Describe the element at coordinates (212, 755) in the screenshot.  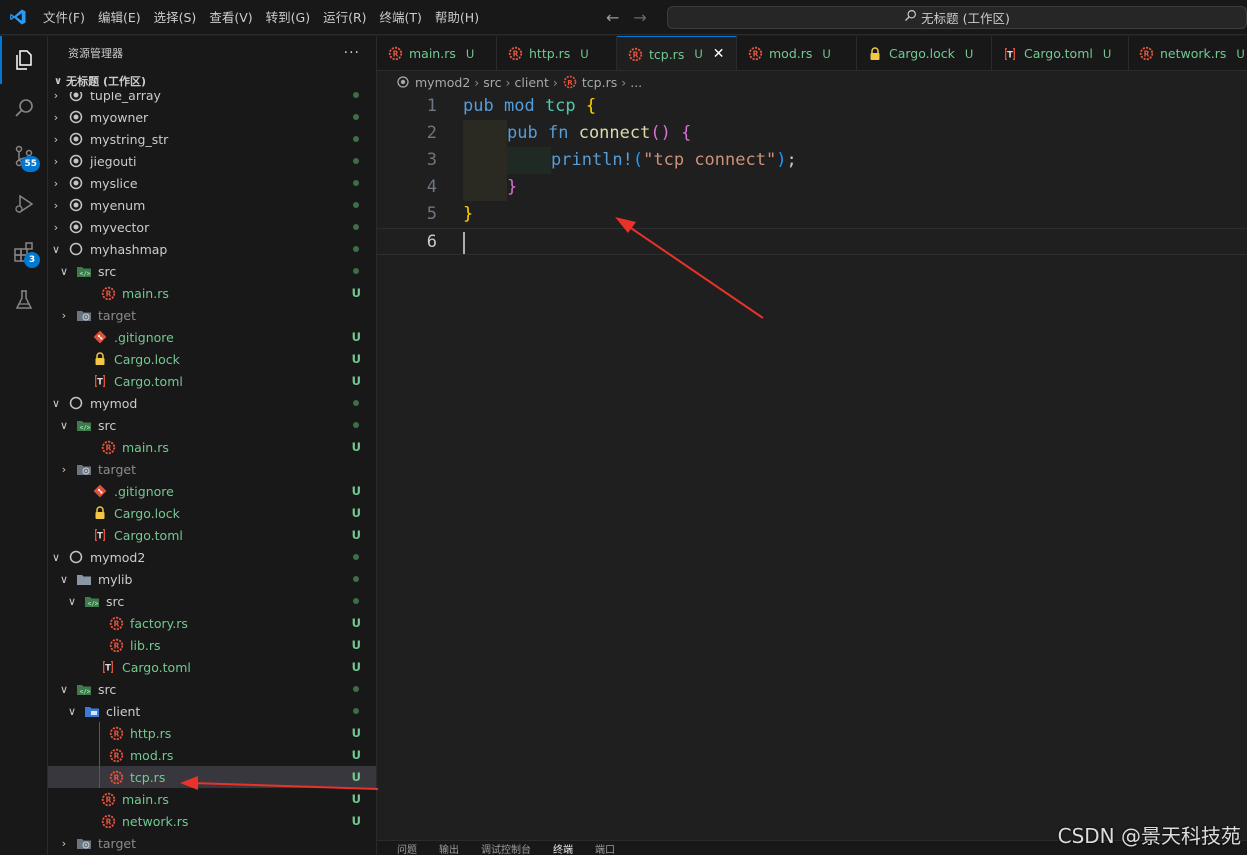
I see `tree-item: Rmod.rs U` at that location.